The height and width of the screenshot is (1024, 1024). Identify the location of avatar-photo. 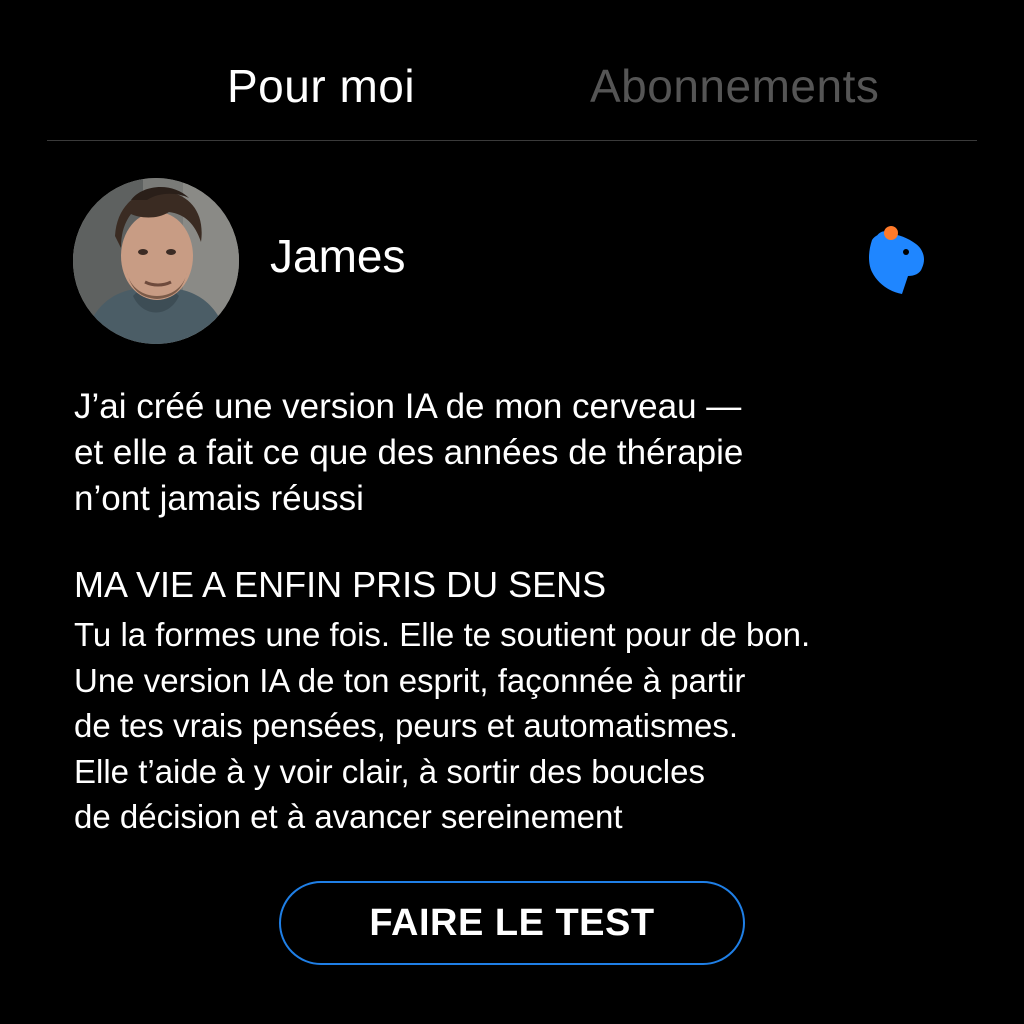
(156, 261).